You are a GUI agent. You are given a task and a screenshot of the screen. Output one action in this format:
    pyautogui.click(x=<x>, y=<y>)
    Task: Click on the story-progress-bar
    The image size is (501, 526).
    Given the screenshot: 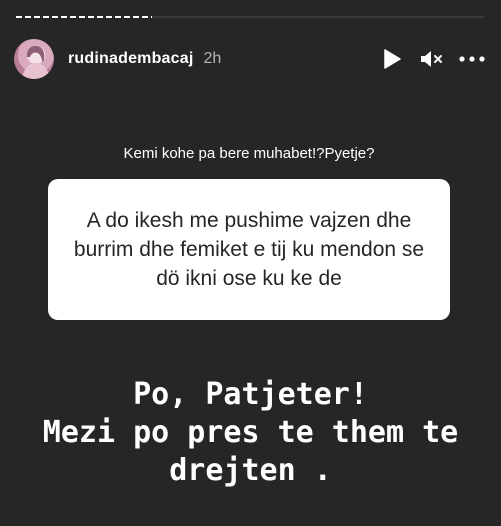 What is the action you would take?
    pyautogui.click(x=250, y=17)
    